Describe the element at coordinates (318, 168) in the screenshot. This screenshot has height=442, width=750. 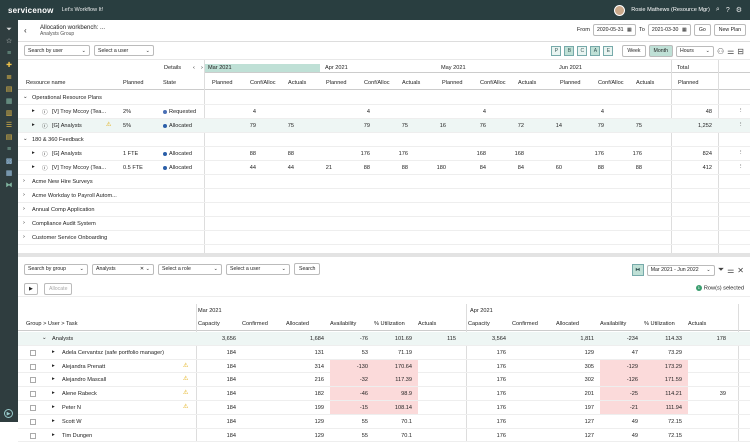
I see `cell-value: 21` at that location.